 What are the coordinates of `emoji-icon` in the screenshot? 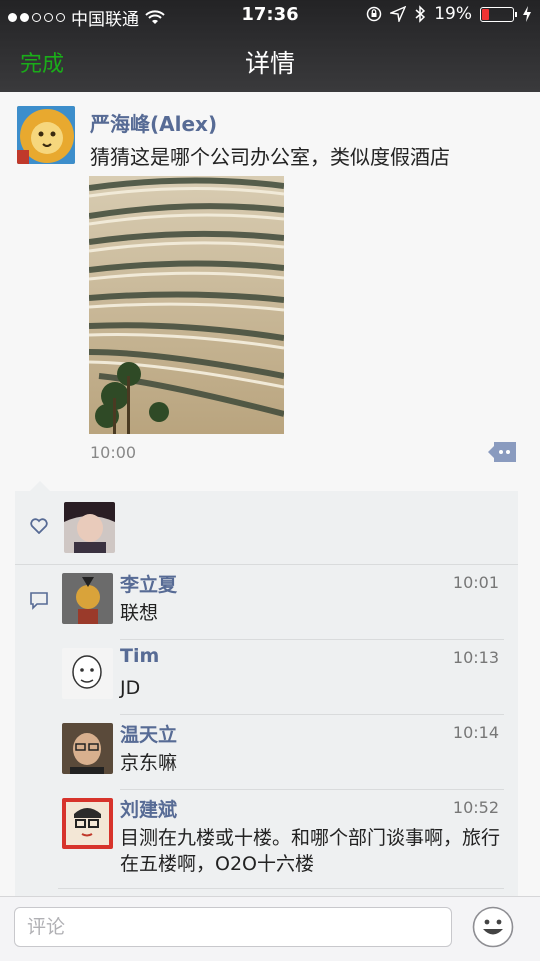 It's located at (493, 927).